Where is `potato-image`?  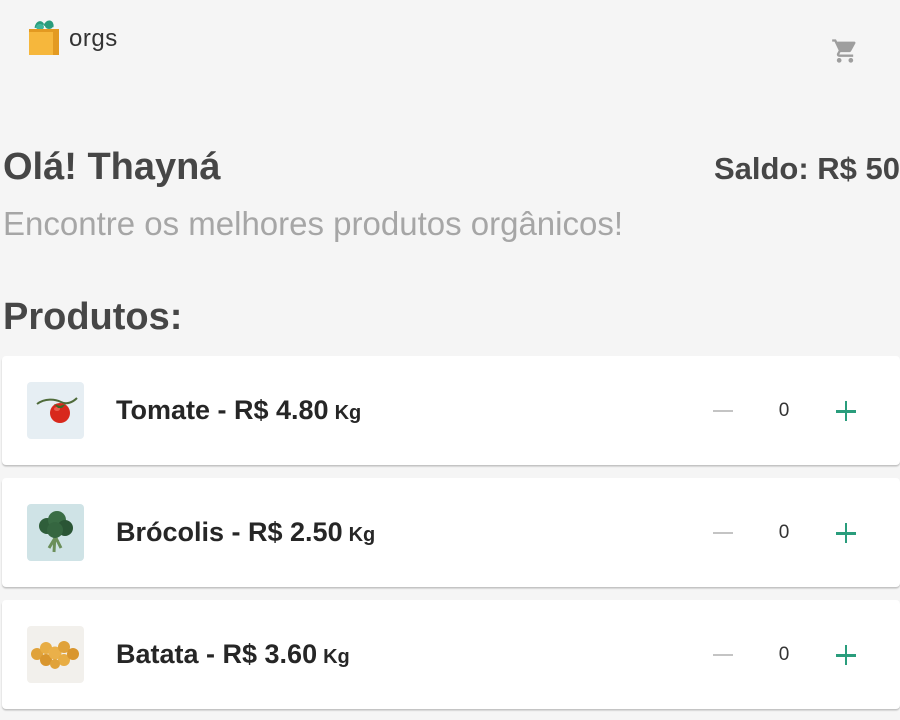
potato-image is located at coordinates (55, 654).